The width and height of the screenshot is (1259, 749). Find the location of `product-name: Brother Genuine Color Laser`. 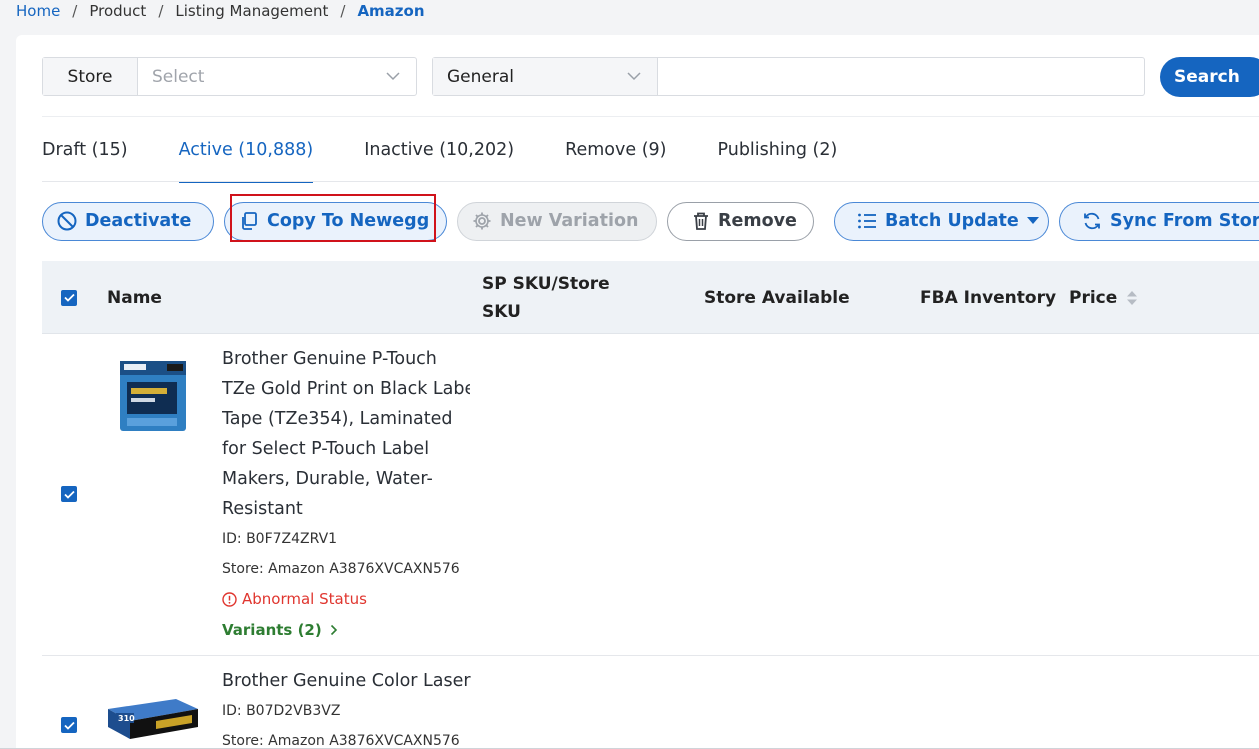

product-name: Brother Genuine Color Laser is located at coordinates (346, 681).